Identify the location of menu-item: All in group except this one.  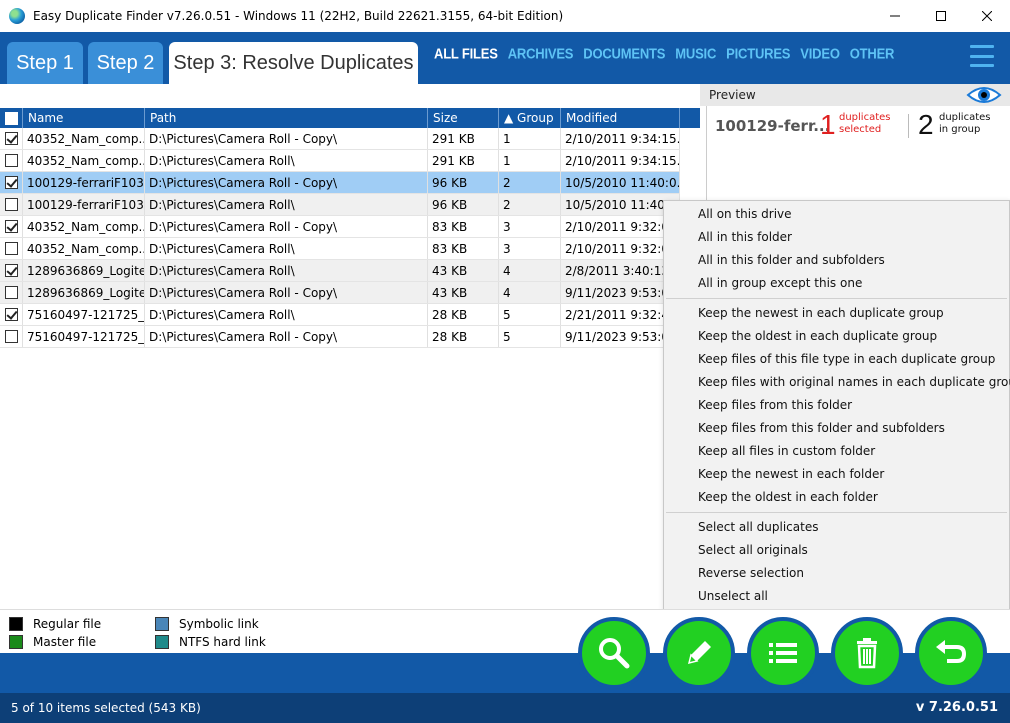
(836, 283).